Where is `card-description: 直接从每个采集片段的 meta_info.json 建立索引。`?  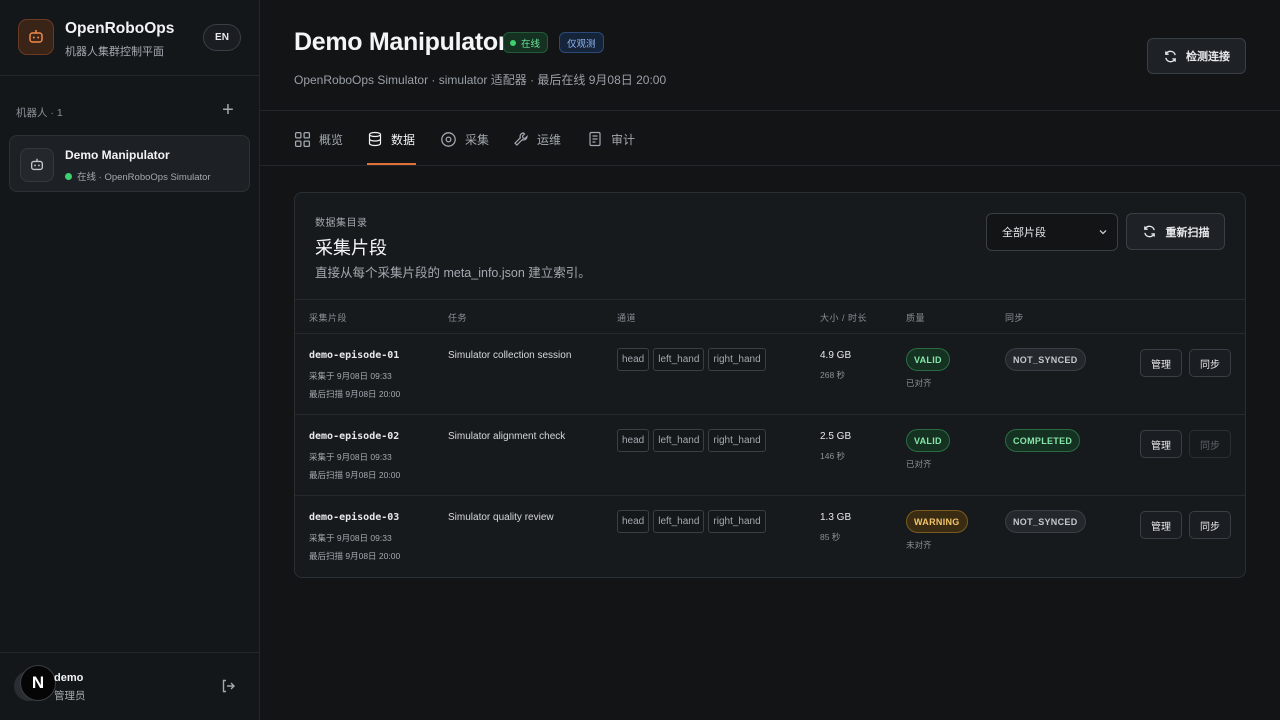
card-description: 直接从每个采集片段的 meta_info.json 建立索引。 is located at coordinates (453, 273).